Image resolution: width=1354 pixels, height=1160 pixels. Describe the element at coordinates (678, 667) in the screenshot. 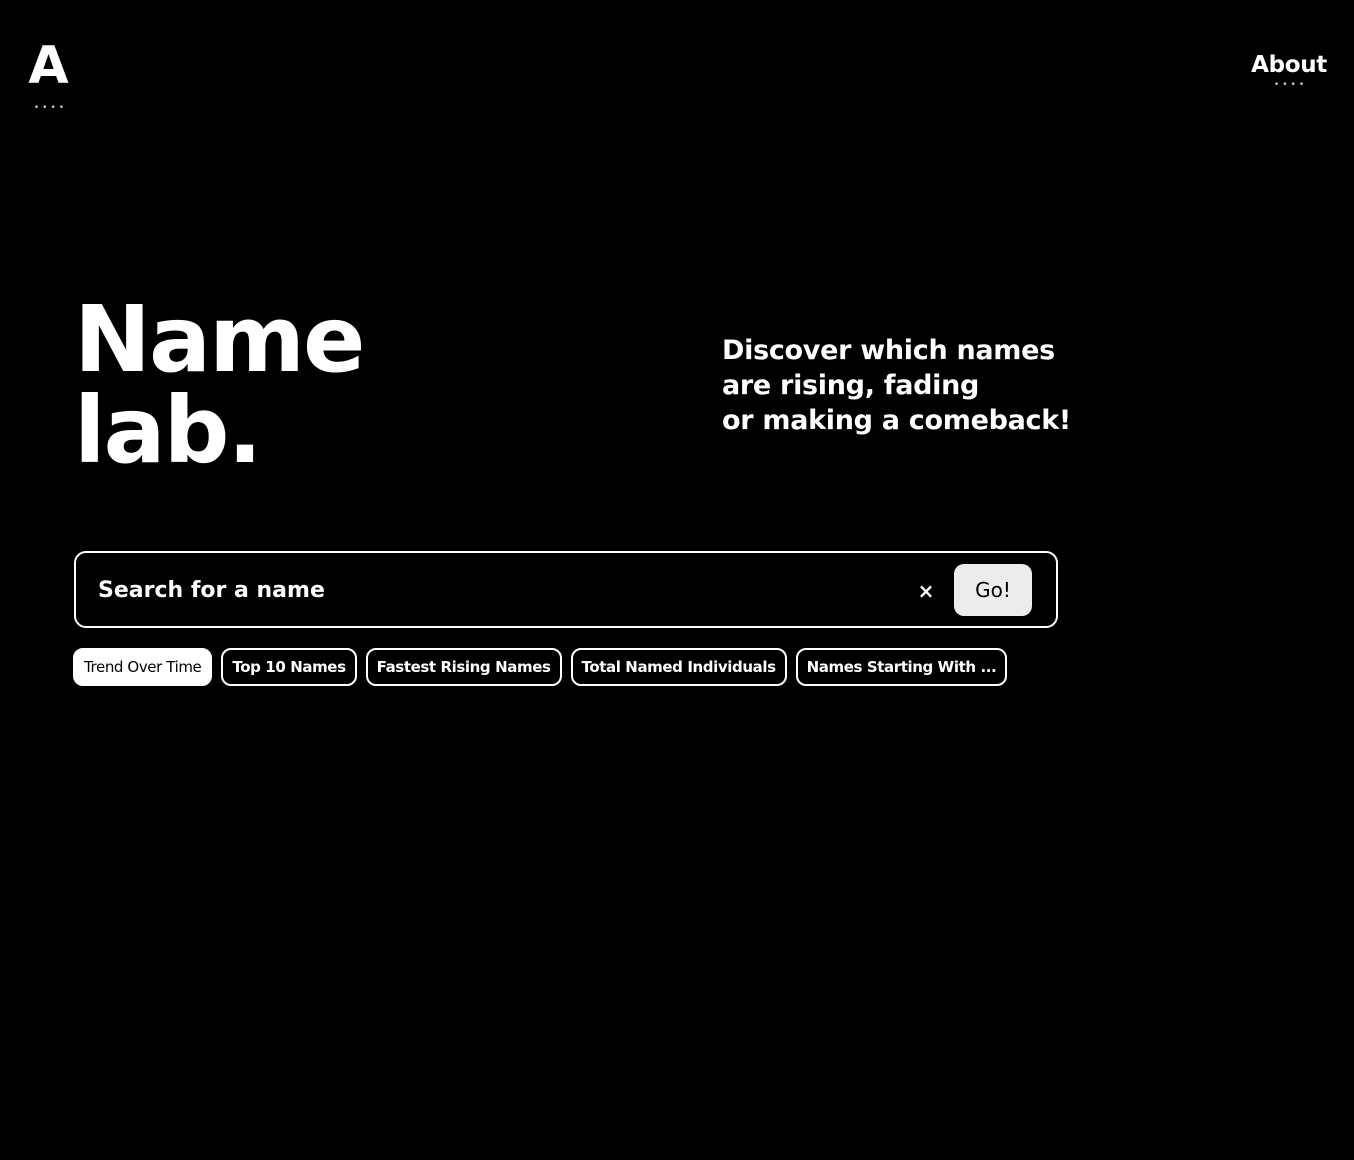

I see `tab-total-named-individuals: Total Named Individuals` at that location.